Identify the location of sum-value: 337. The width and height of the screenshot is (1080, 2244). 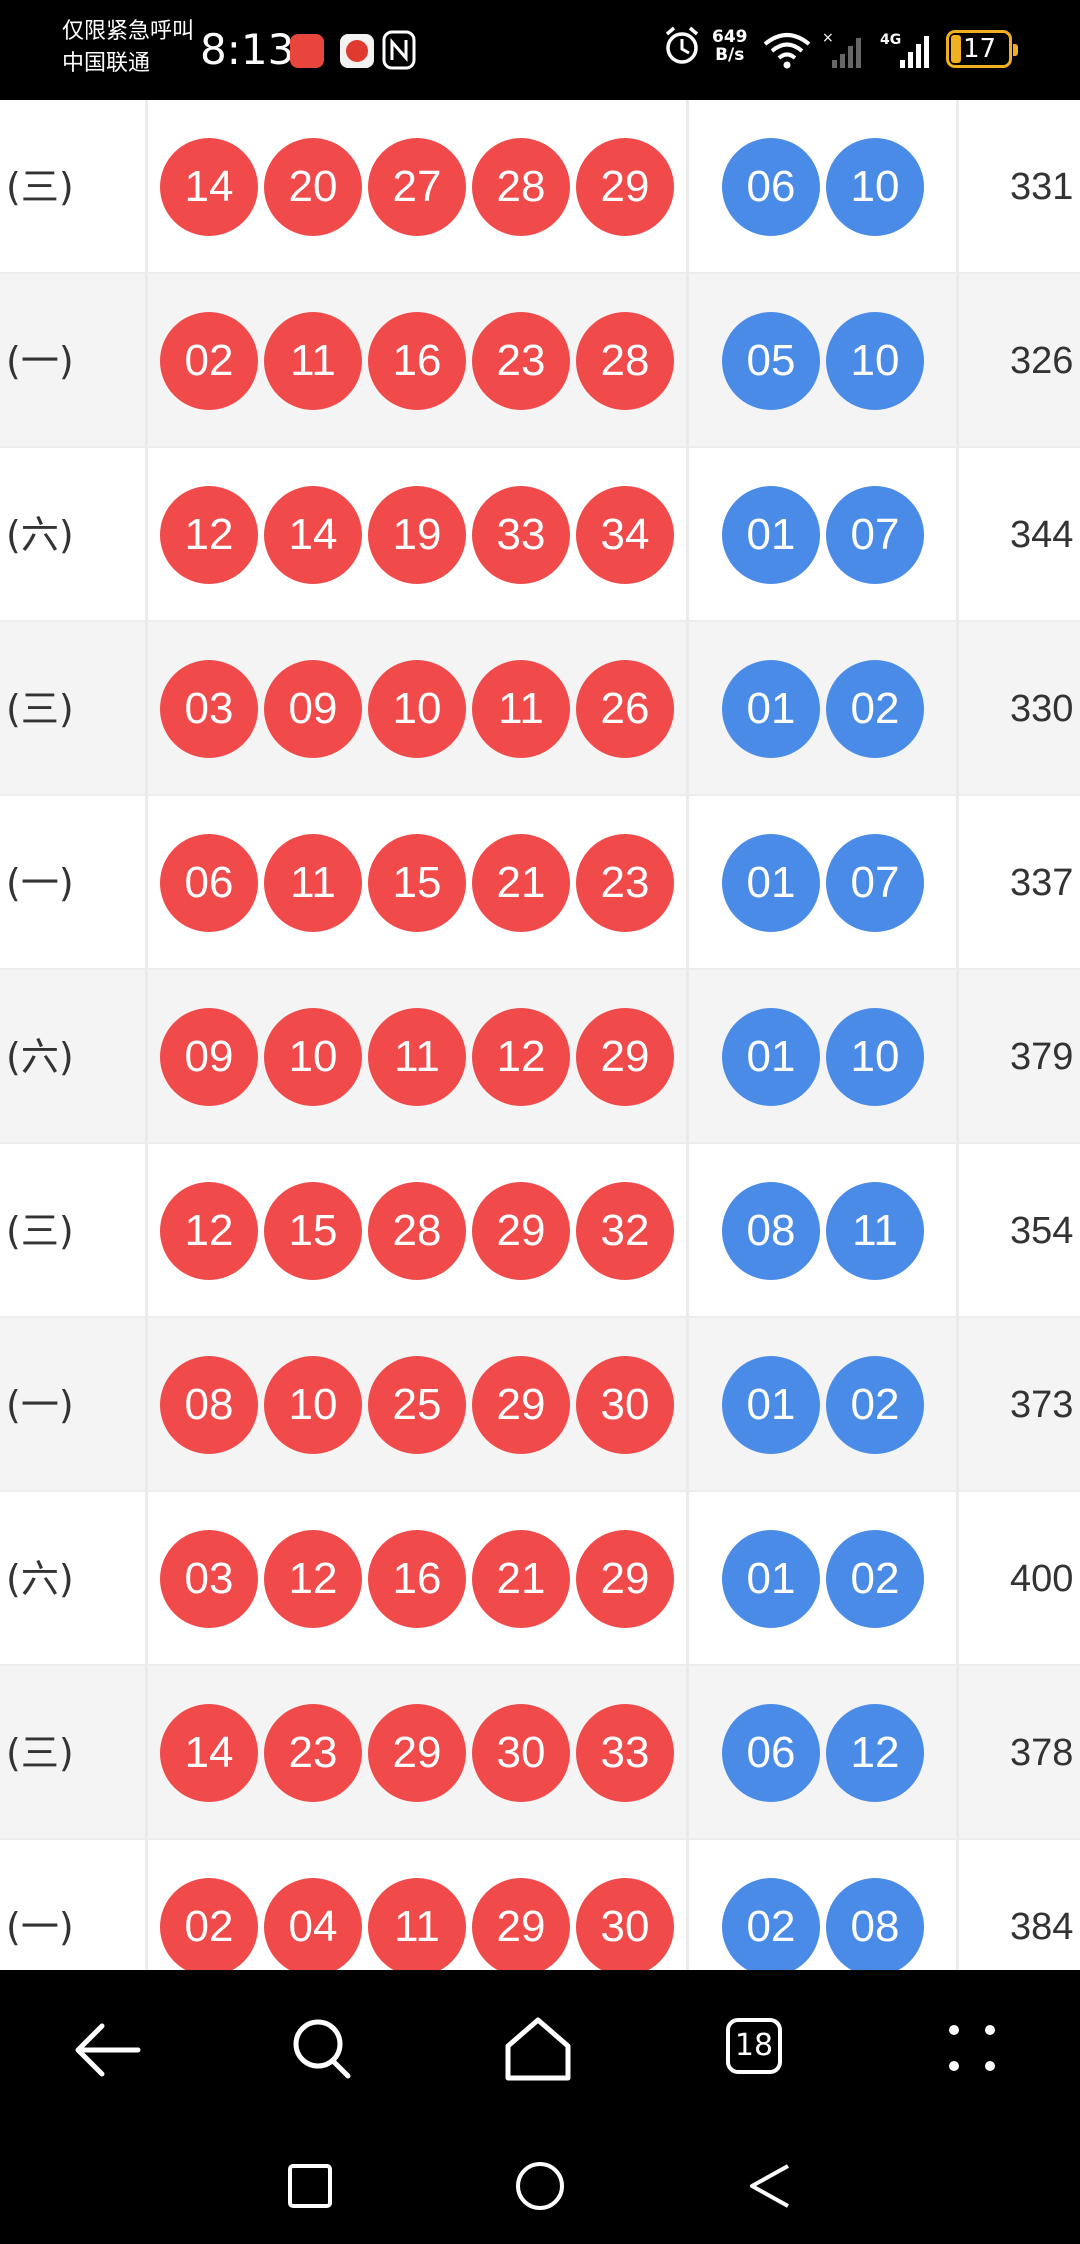
(1042, 883).